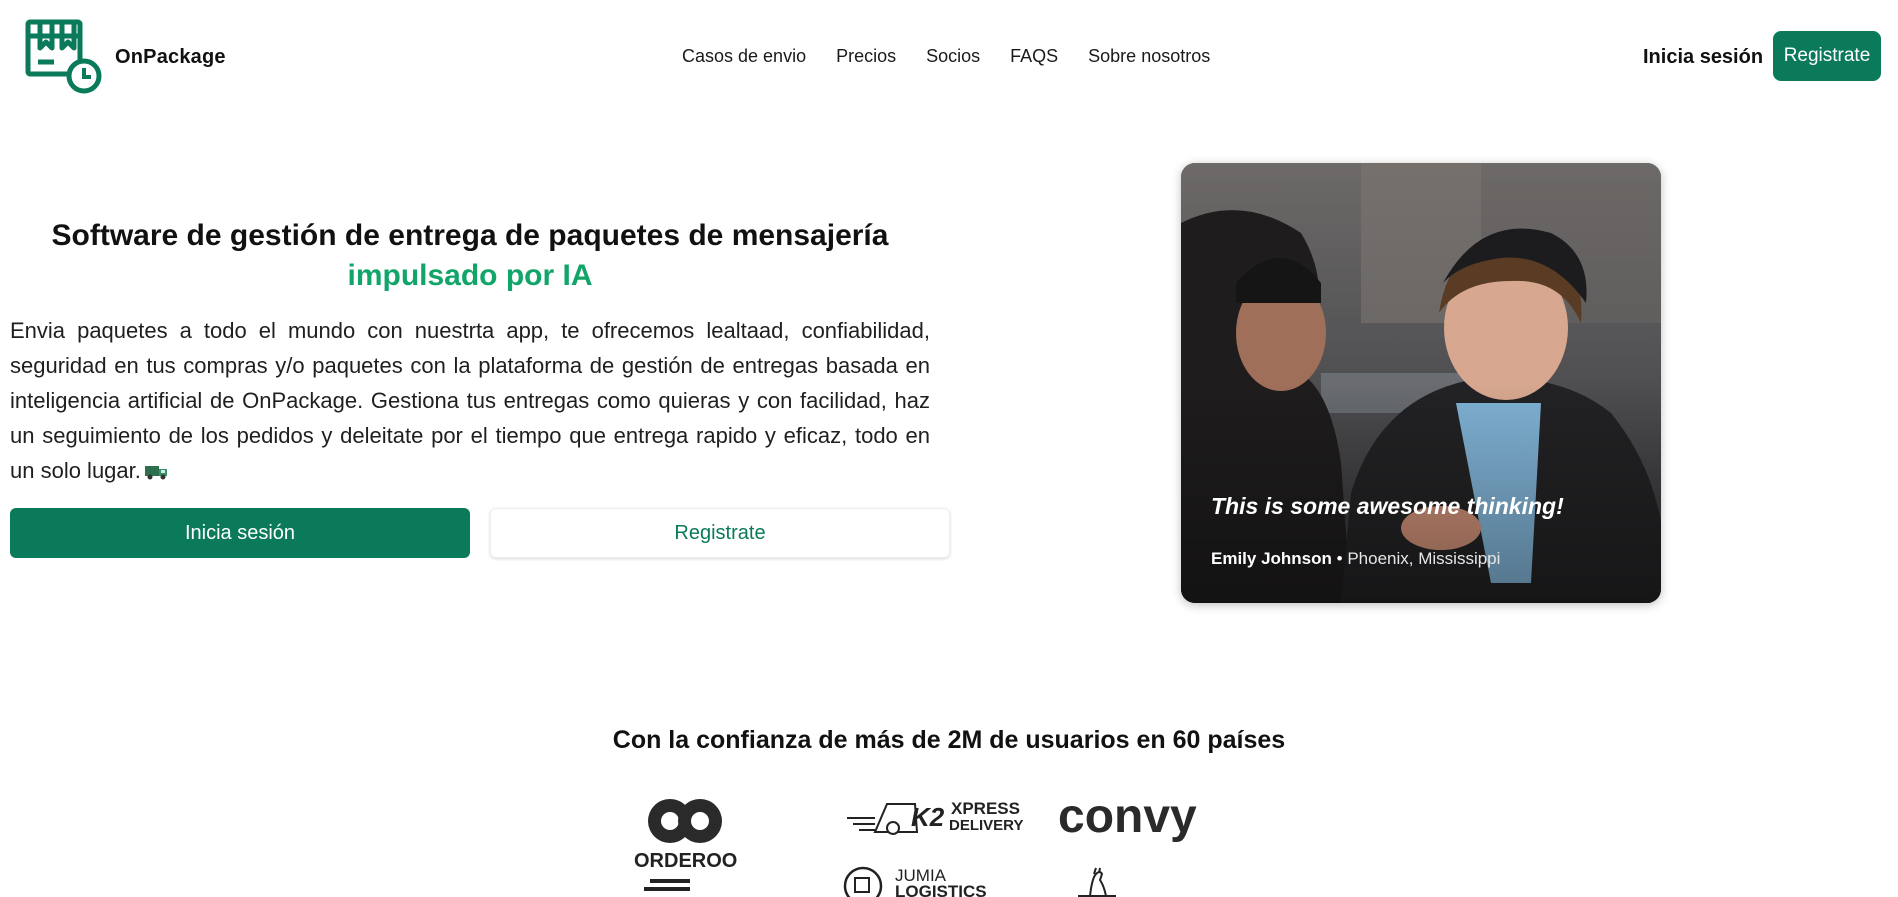  What do you see at coordinates (941, 889) in the screenshot?
I see `logistics-logo-text: LOGISTICS` at bounding box center [941, 889].